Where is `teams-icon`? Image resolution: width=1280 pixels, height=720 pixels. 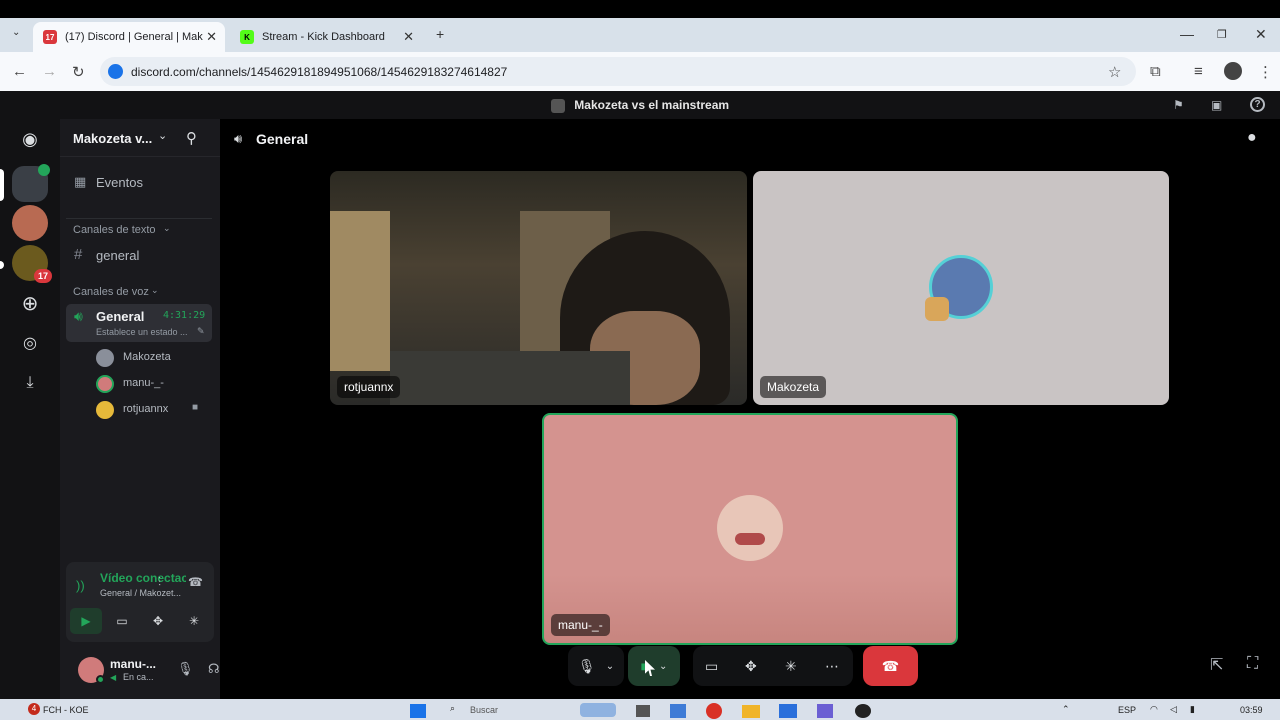 teams-icon is located at coordinates (825, 711).